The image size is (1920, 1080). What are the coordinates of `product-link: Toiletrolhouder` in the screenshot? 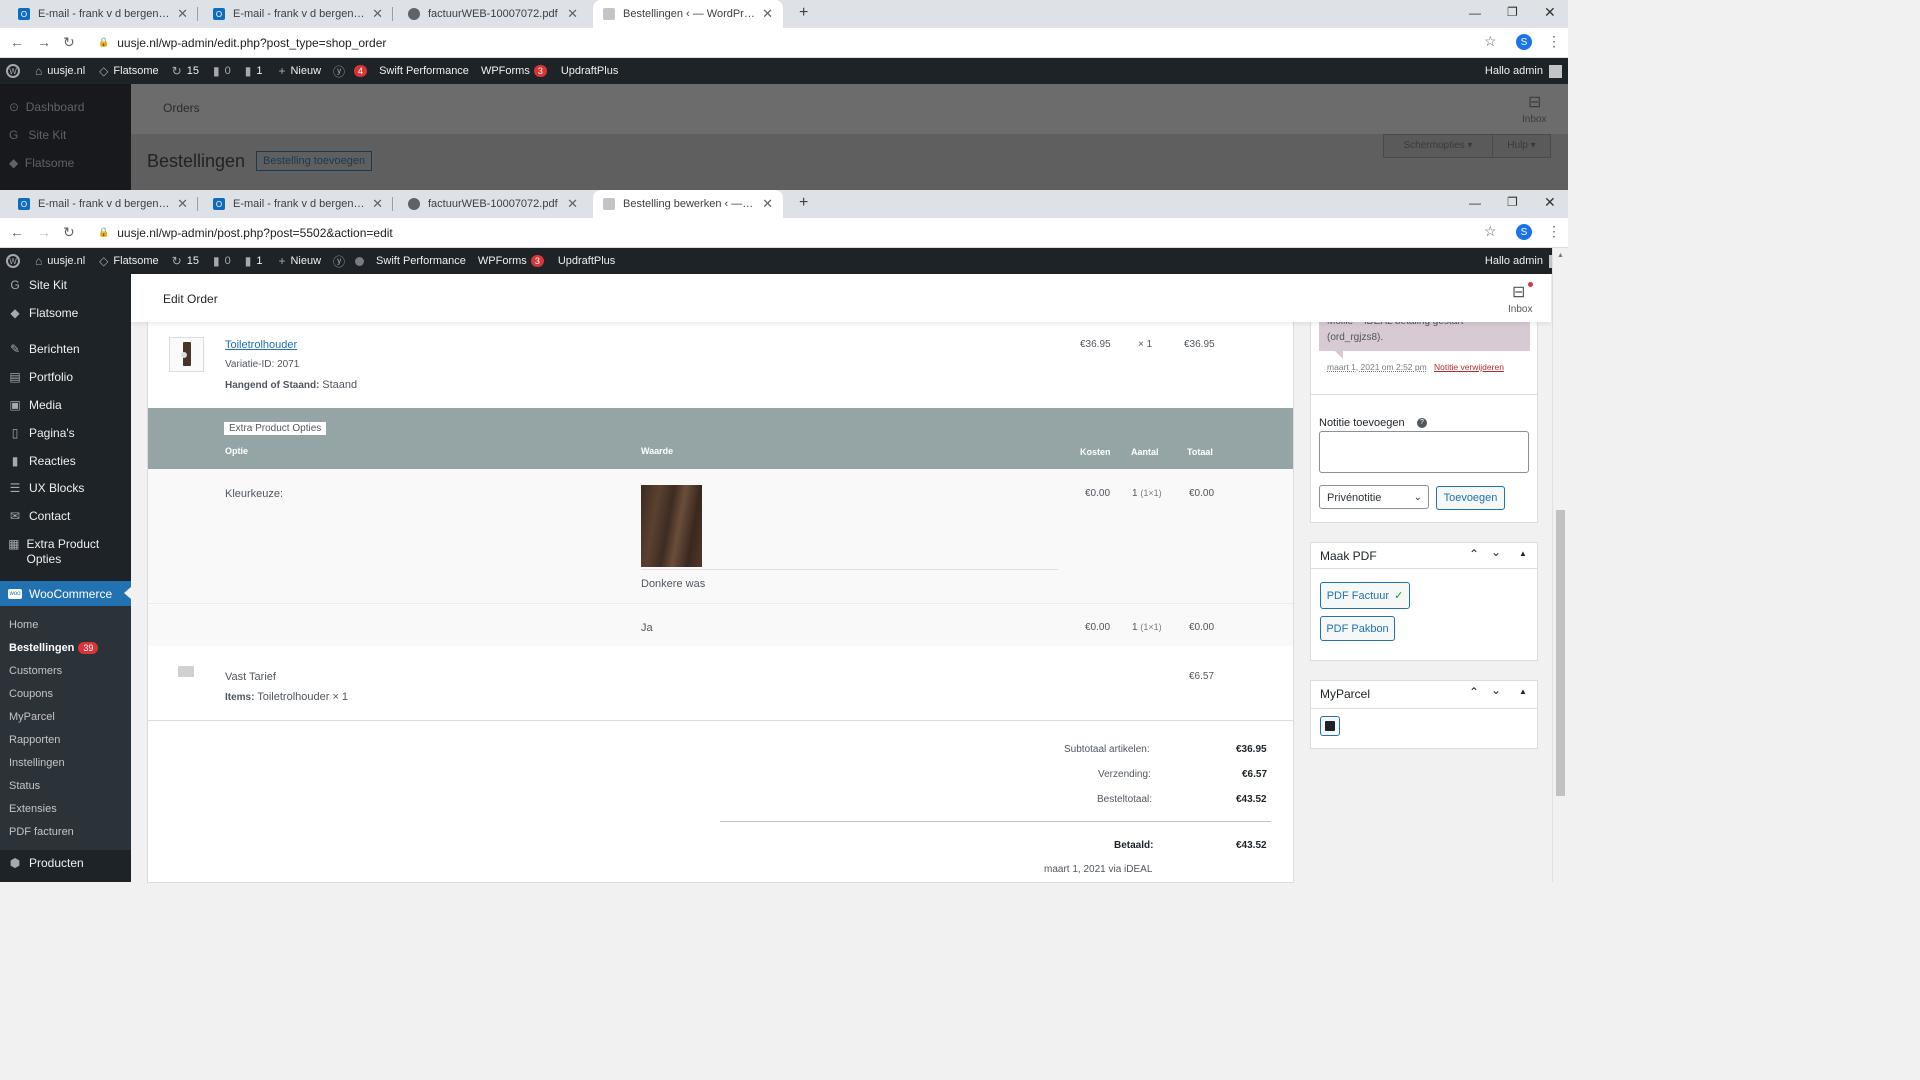 It's located at (261, 345).